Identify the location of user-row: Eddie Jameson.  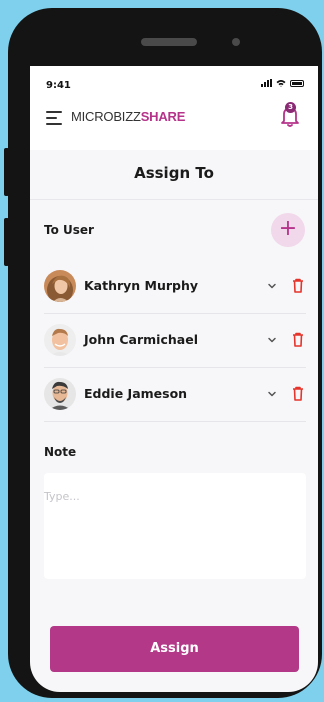
(175, 395).